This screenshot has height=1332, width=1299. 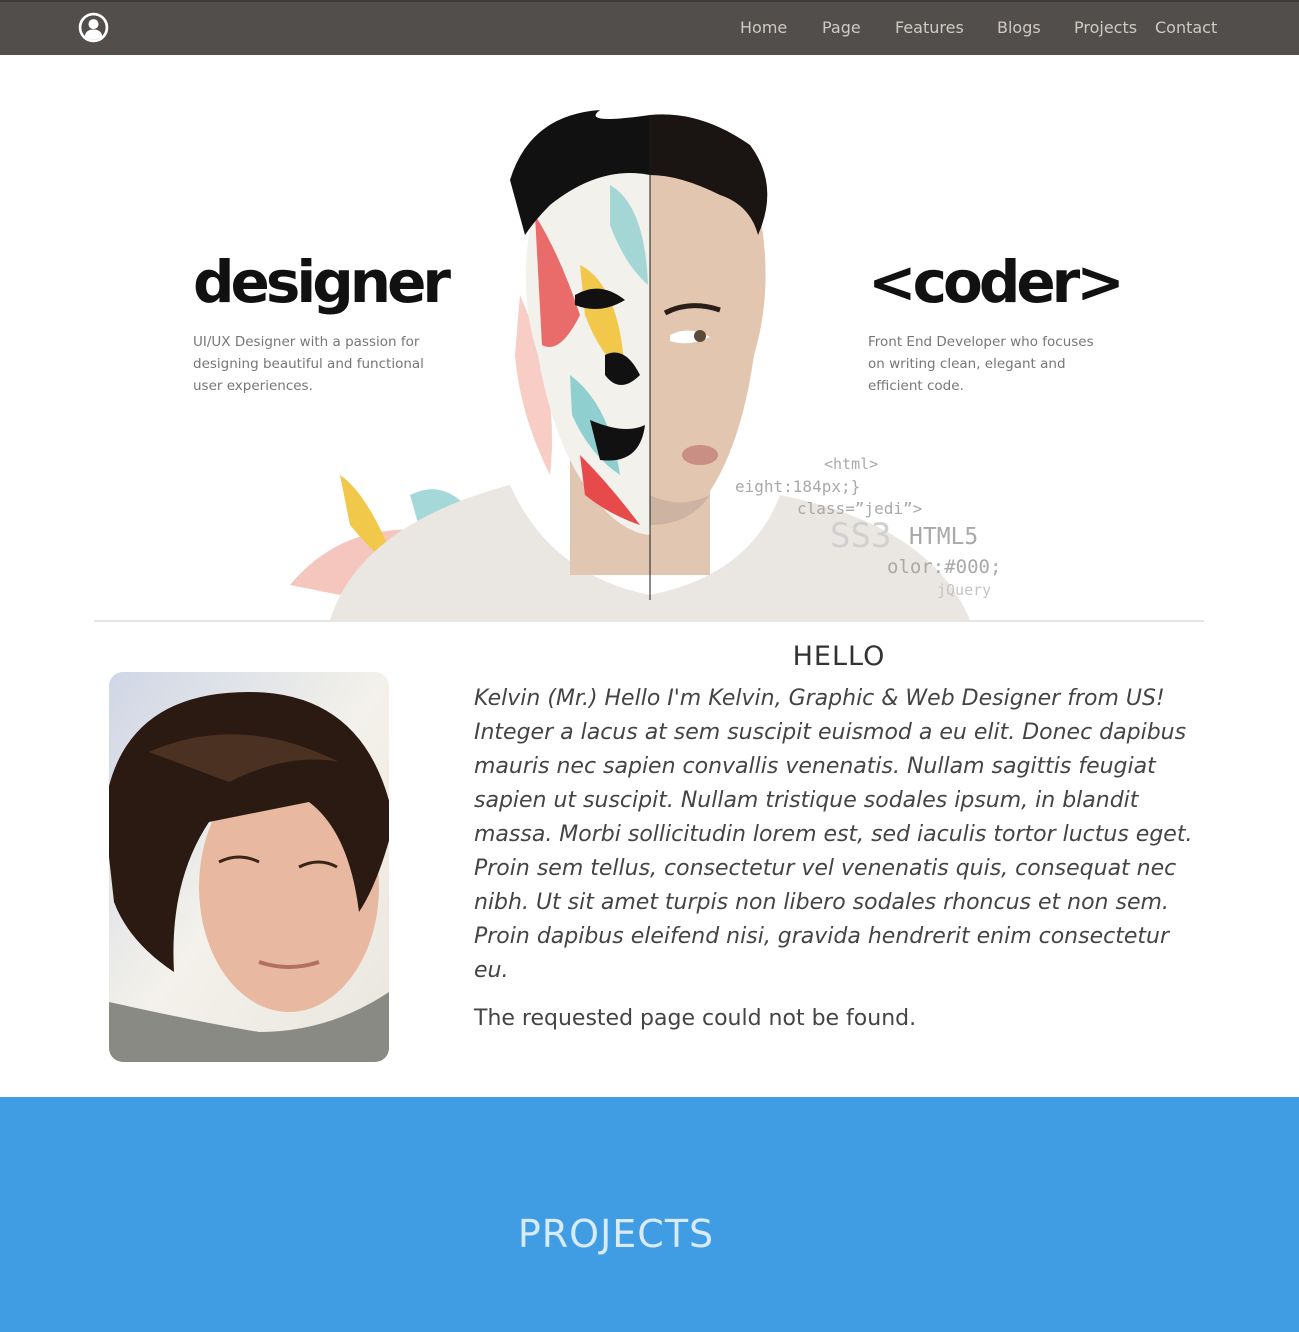 What do you see at coordinates (841, 27) in the screenshot?
I see `nav-page: Page` at bounding box center [841, 27].